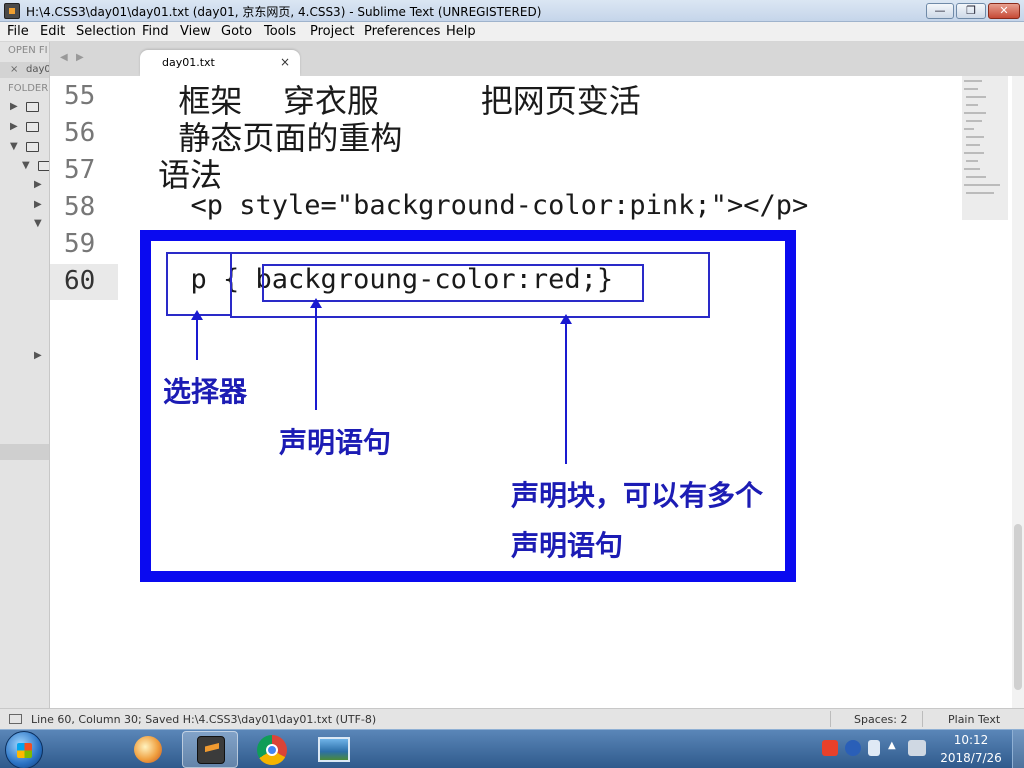 This screenshot has width=1024, height=768. What do you see at coordinates (853, 748) in the screenshot?
I see `help-icon` at bounding box center [853, 748].